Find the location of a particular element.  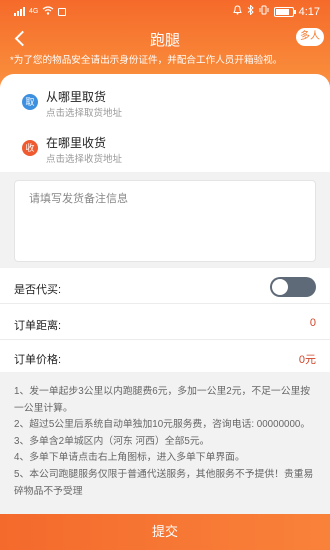

rule-item: 5、本公司跑腿服务仅限于普通代送服务，其他服务不予提供！贵重易碎物品不予受理 is located at coordinates (164, 482).